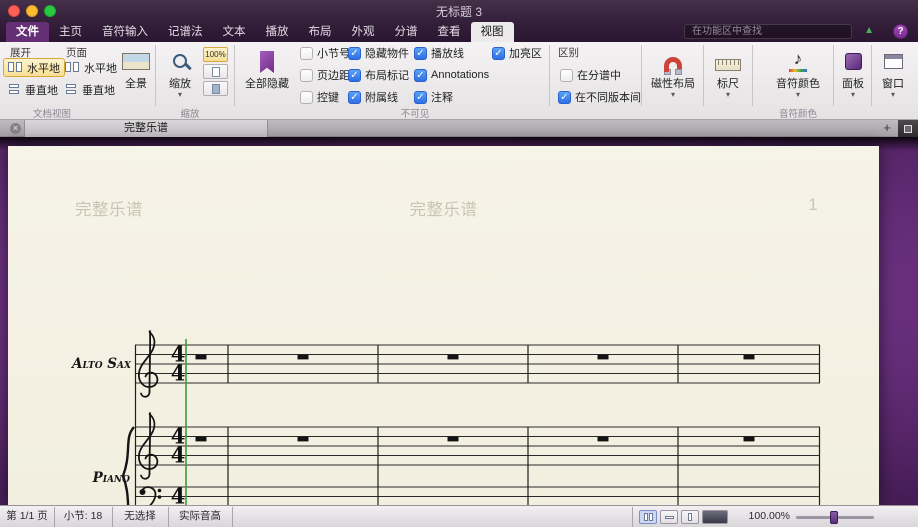 The width and height of the screenshot is (918, 527). What do you see at coordinates (768, 31) in the screenshot?
I see `ribbon-search-input: 在功能区中查找` at bounding box center [768, 31].